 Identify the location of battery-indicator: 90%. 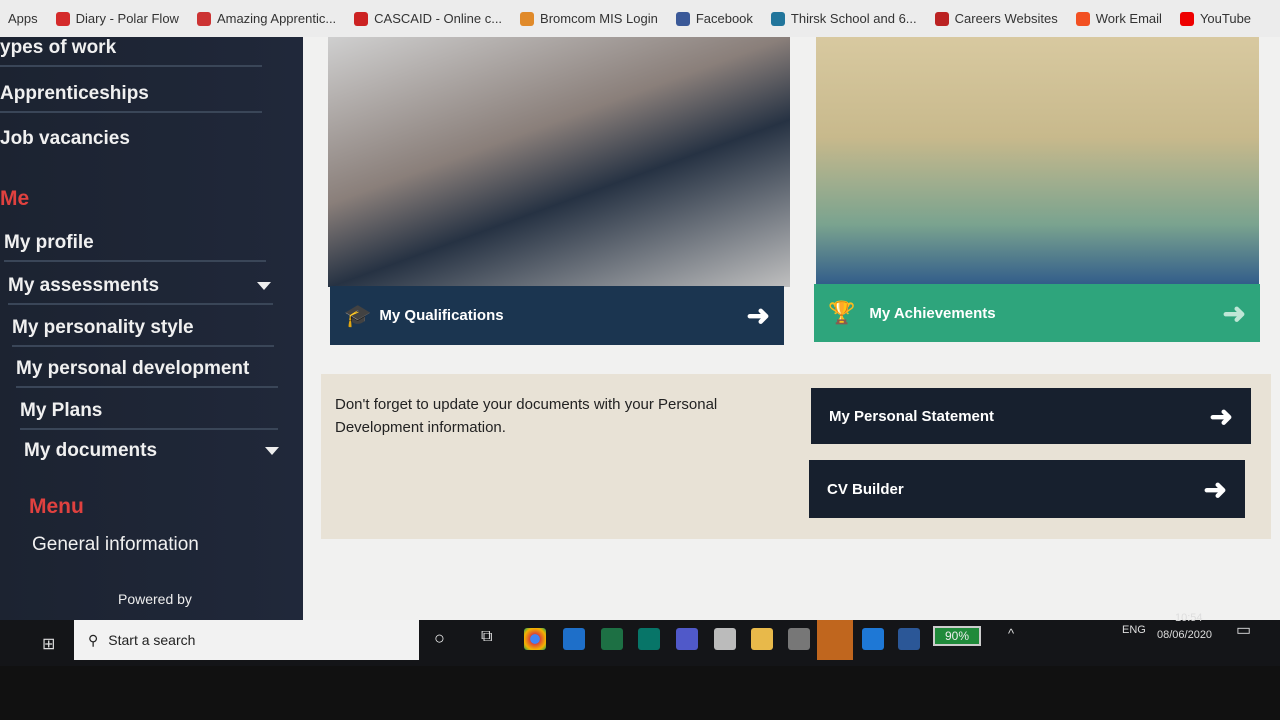
(957, 636).